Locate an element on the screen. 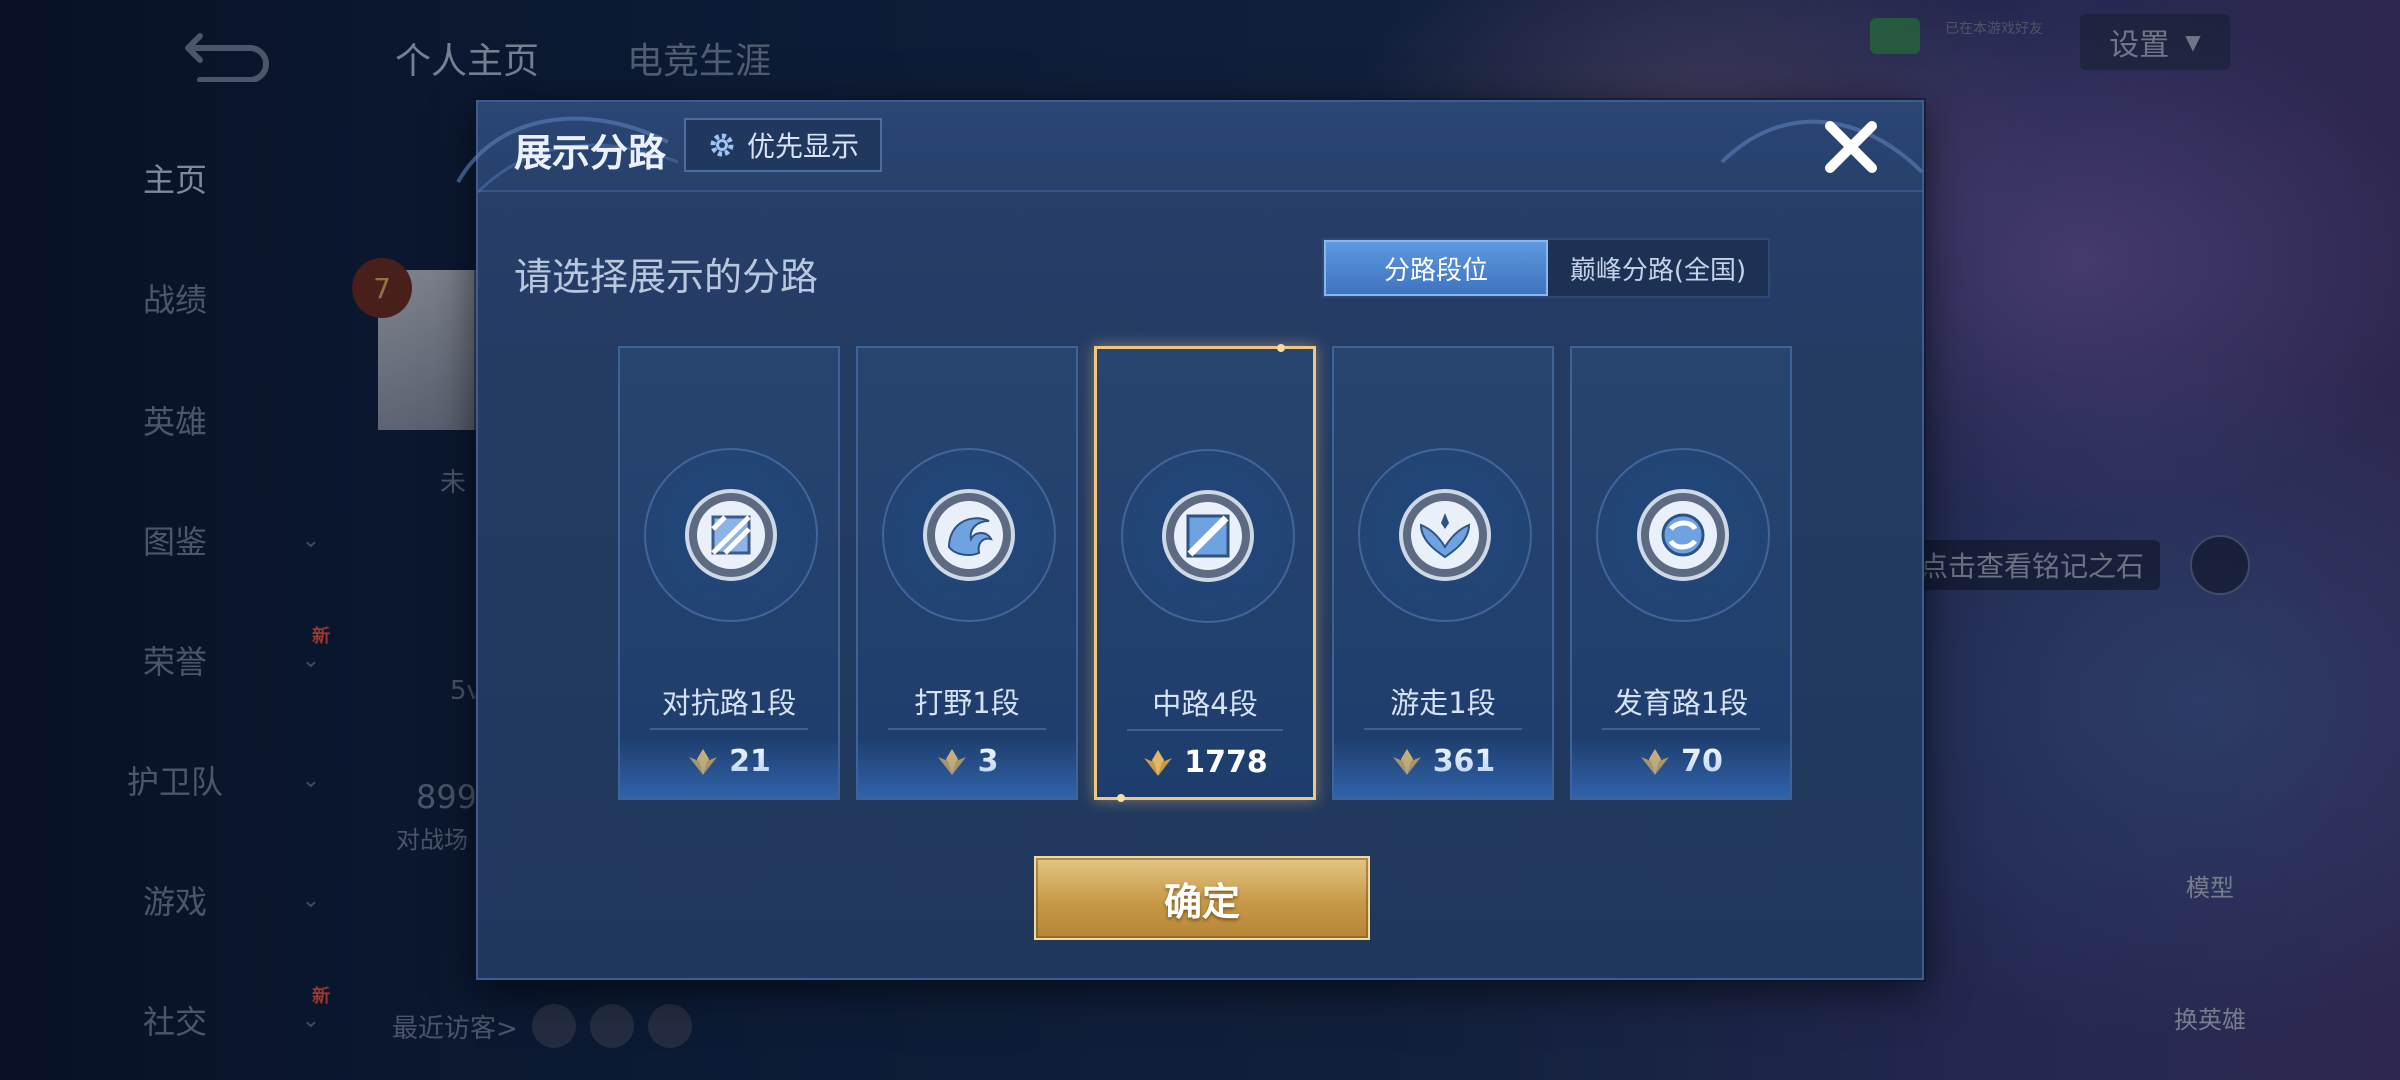 The width and height of the screenshot is (2400, 1080). dialog-header: 展示分路 优先显示 is located at coordinates (1190, 148).